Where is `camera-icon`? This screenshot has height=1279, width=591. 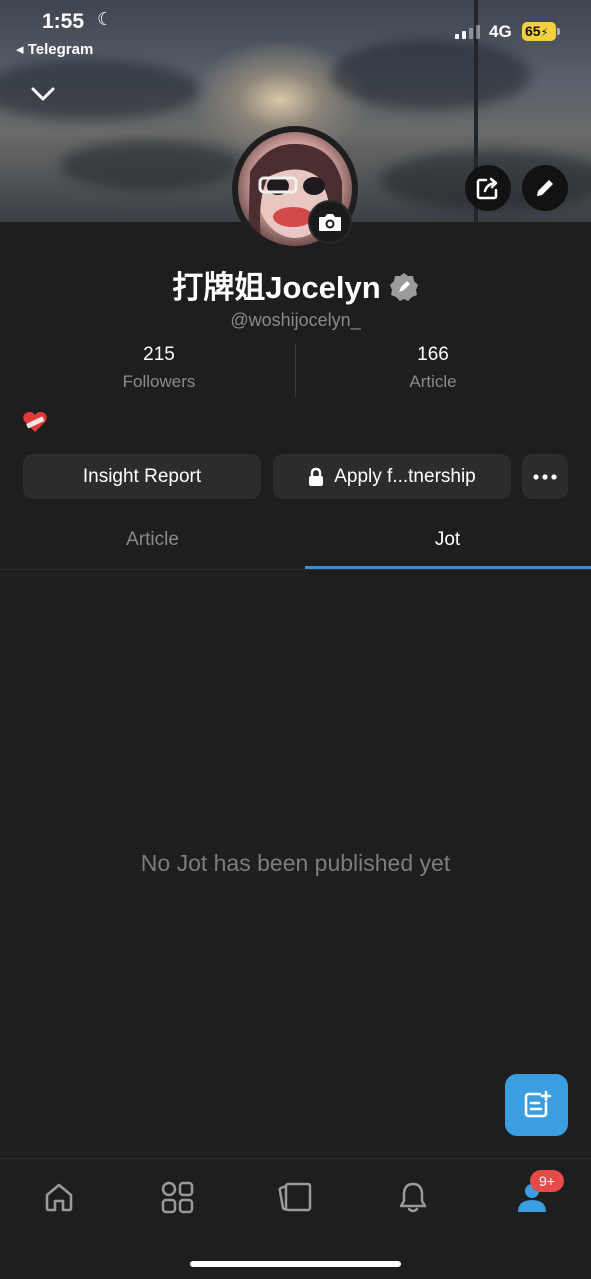 camera-icon is located at coordinates (330, 222).